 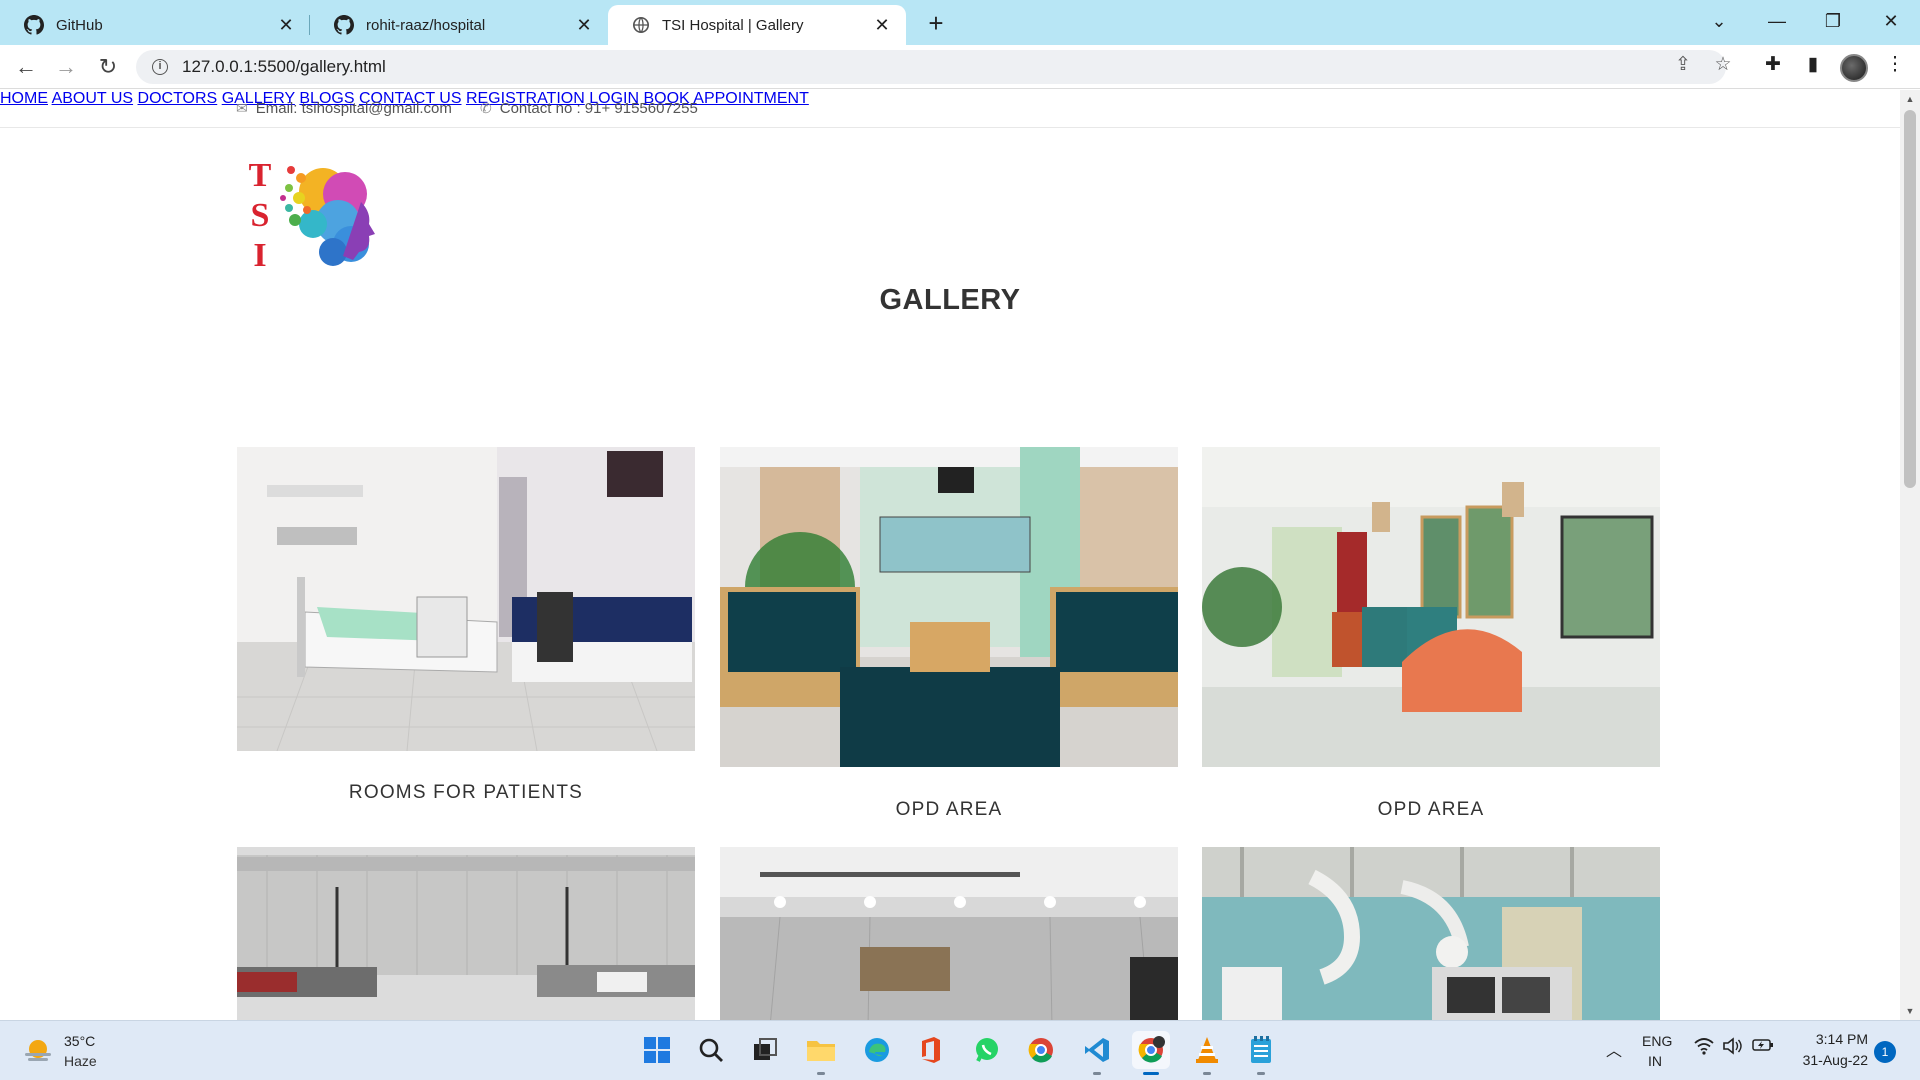 I want to click on notification-badge: 1, so click(x=1885, y=1052).